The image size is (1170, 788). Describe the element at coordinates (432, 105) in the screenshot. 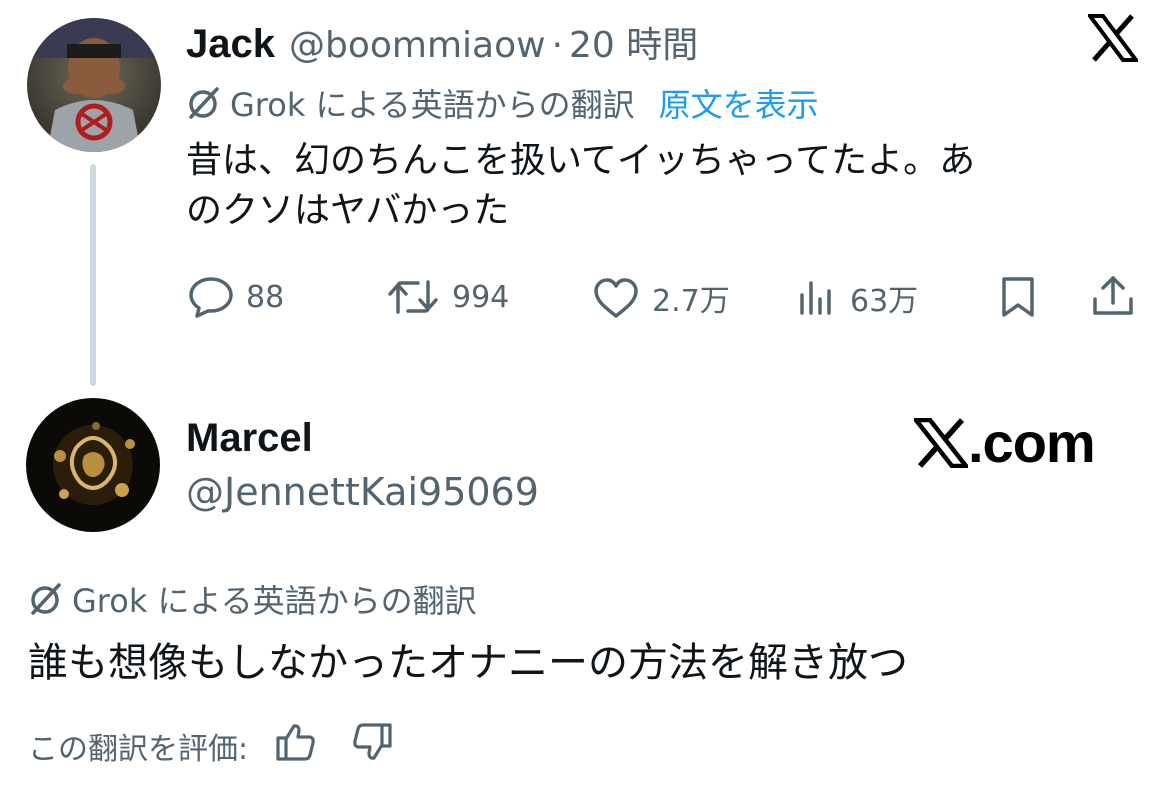

I see `translation-label: Grok による英語からの翻訳` at that location.